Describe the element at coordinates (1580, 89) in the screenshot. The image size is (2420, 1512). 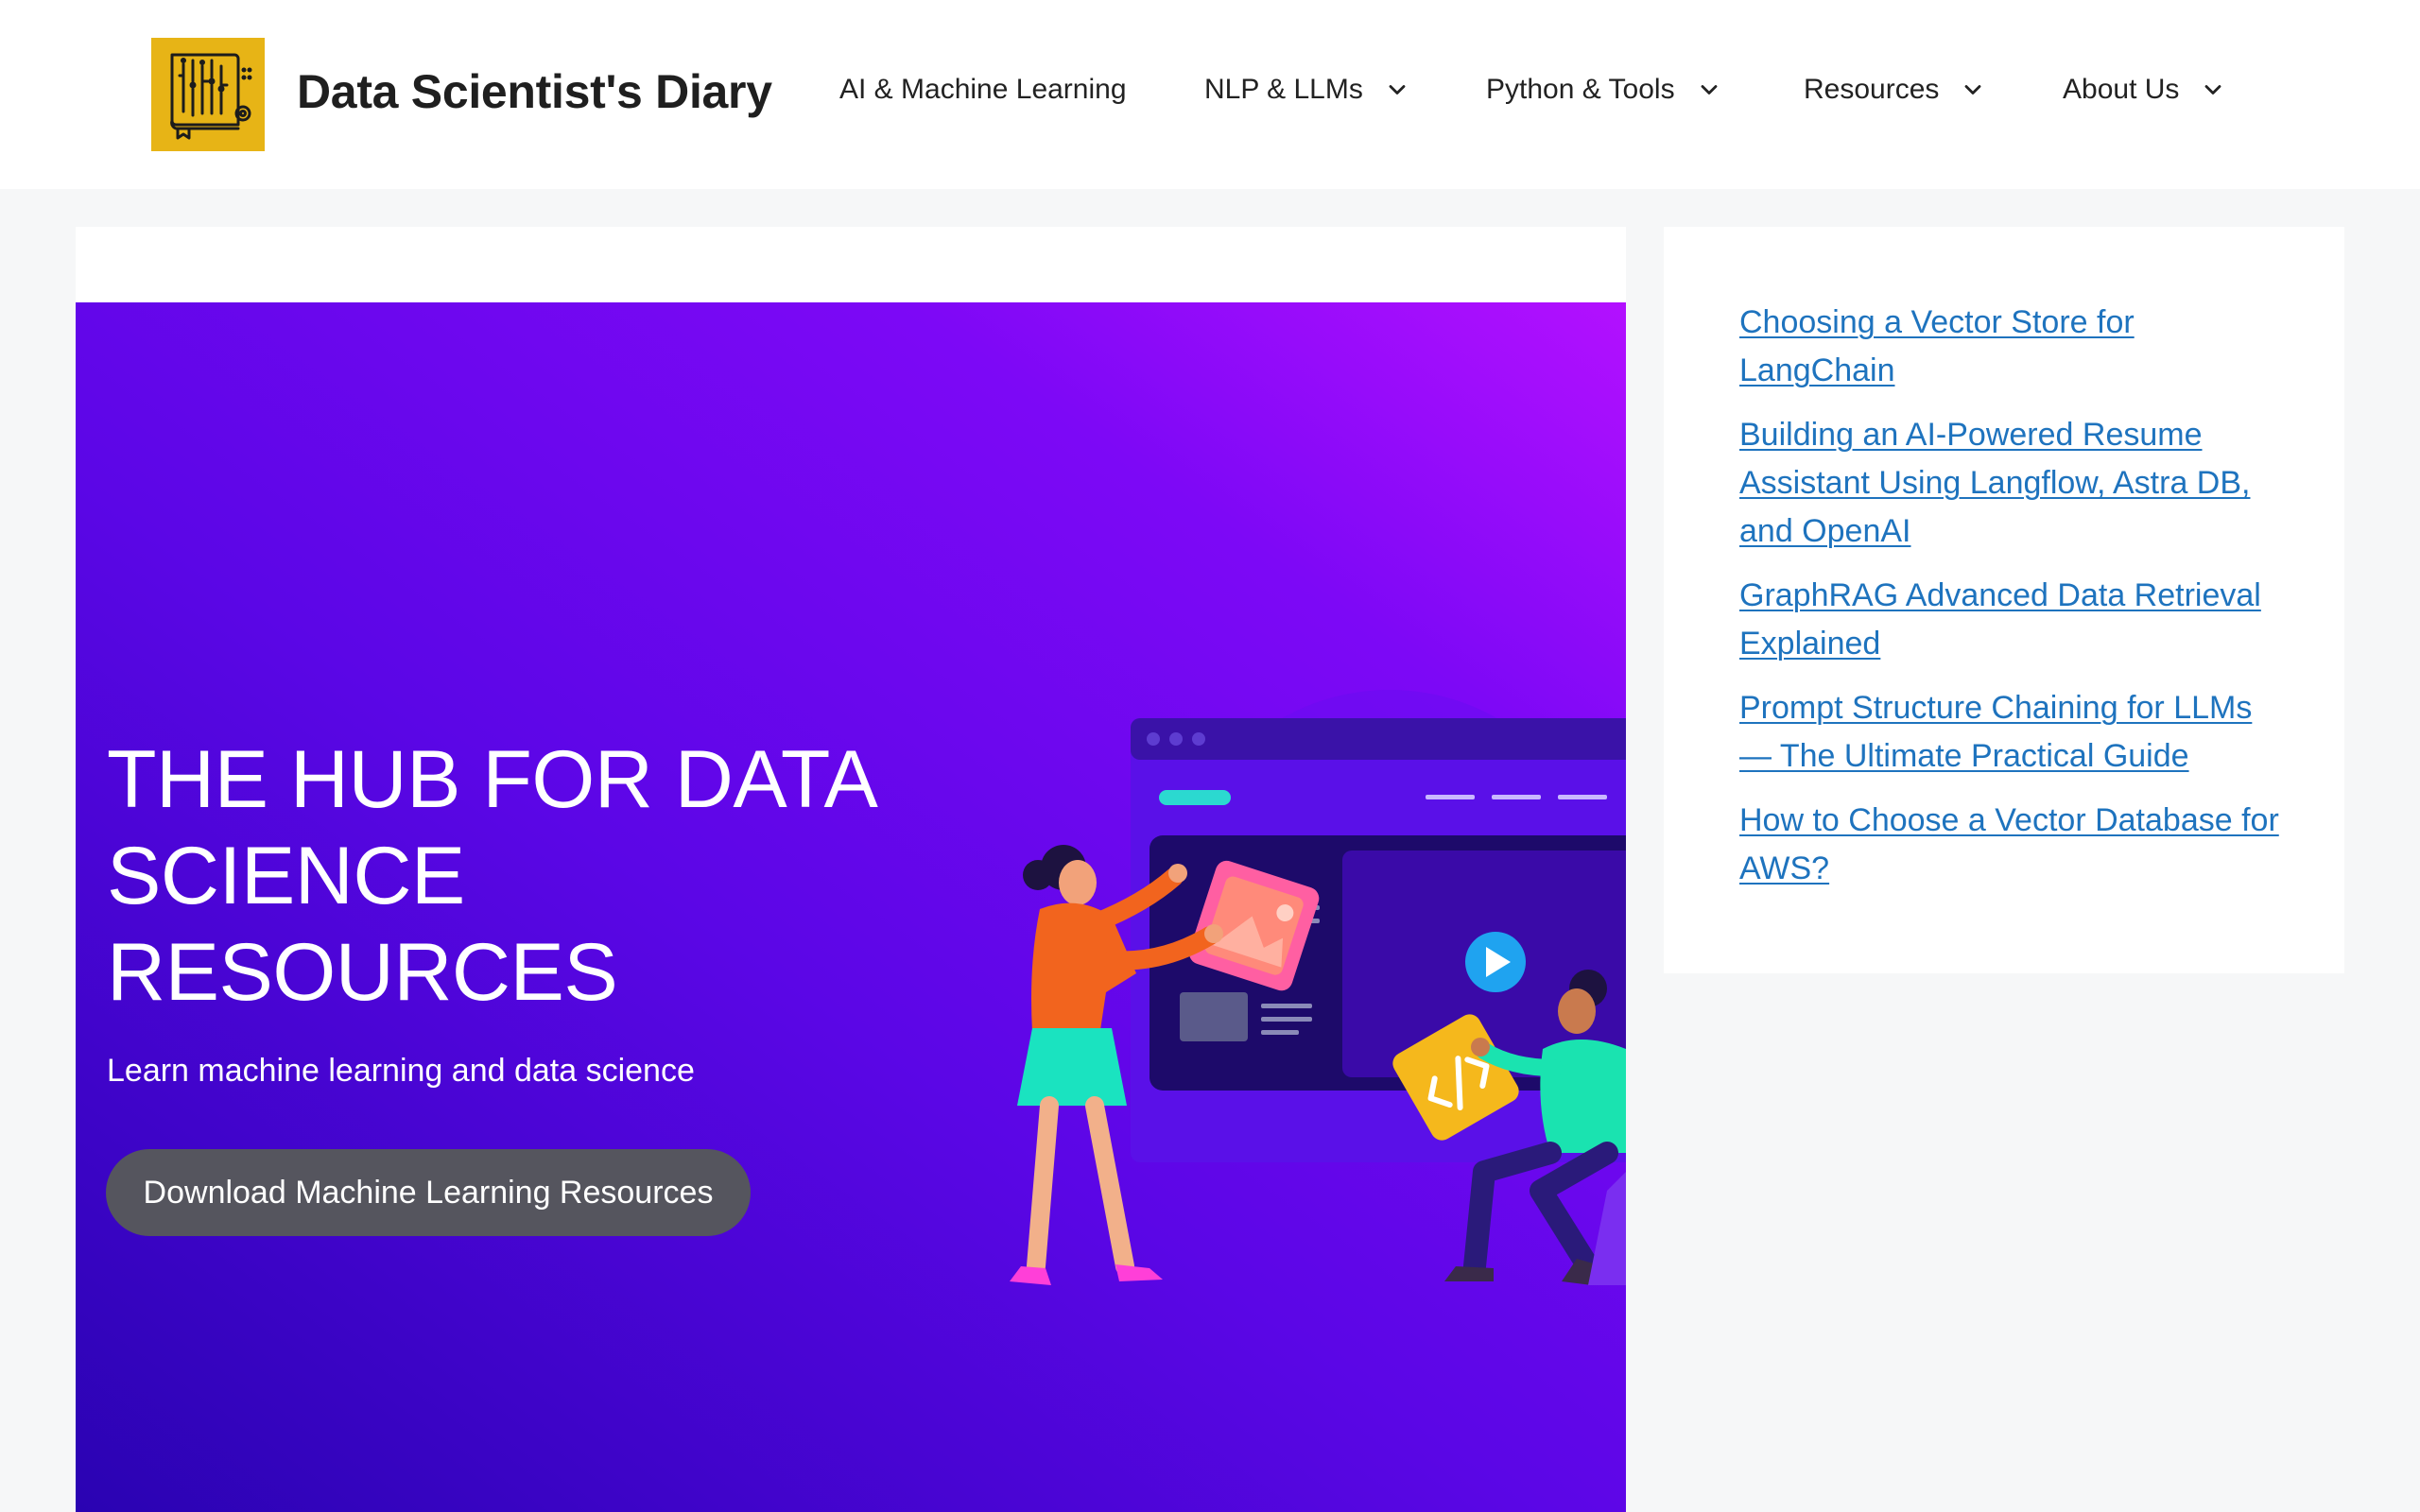
I see `nav-item-label: Python & Tools` at that location.